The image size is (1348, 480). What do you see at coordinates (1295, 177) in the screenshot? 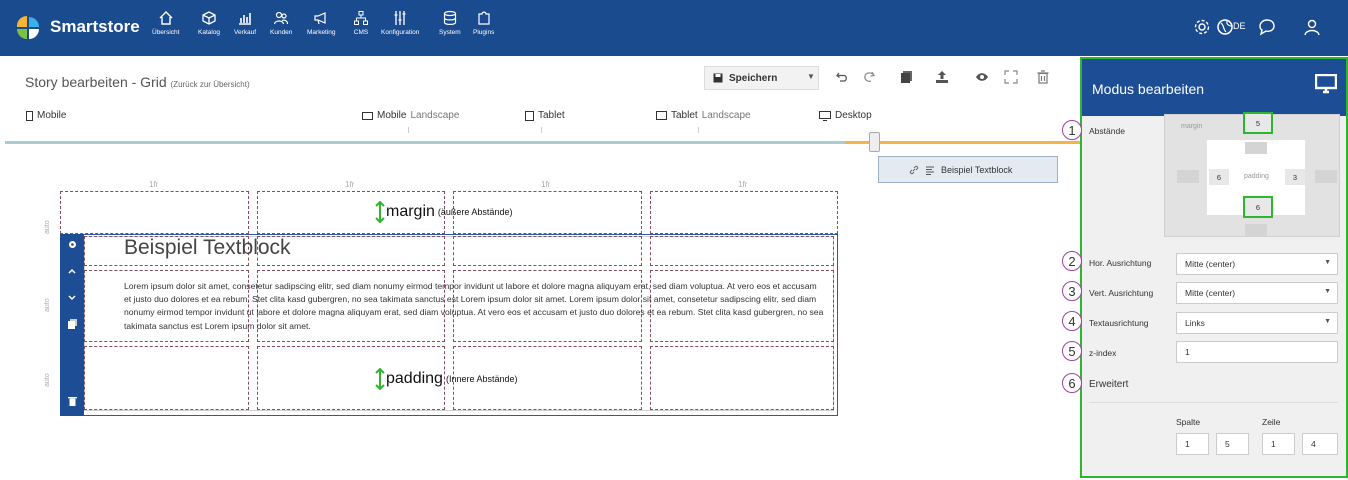
I see `padding-right-field: 3` at bounding box center [1295, 177].